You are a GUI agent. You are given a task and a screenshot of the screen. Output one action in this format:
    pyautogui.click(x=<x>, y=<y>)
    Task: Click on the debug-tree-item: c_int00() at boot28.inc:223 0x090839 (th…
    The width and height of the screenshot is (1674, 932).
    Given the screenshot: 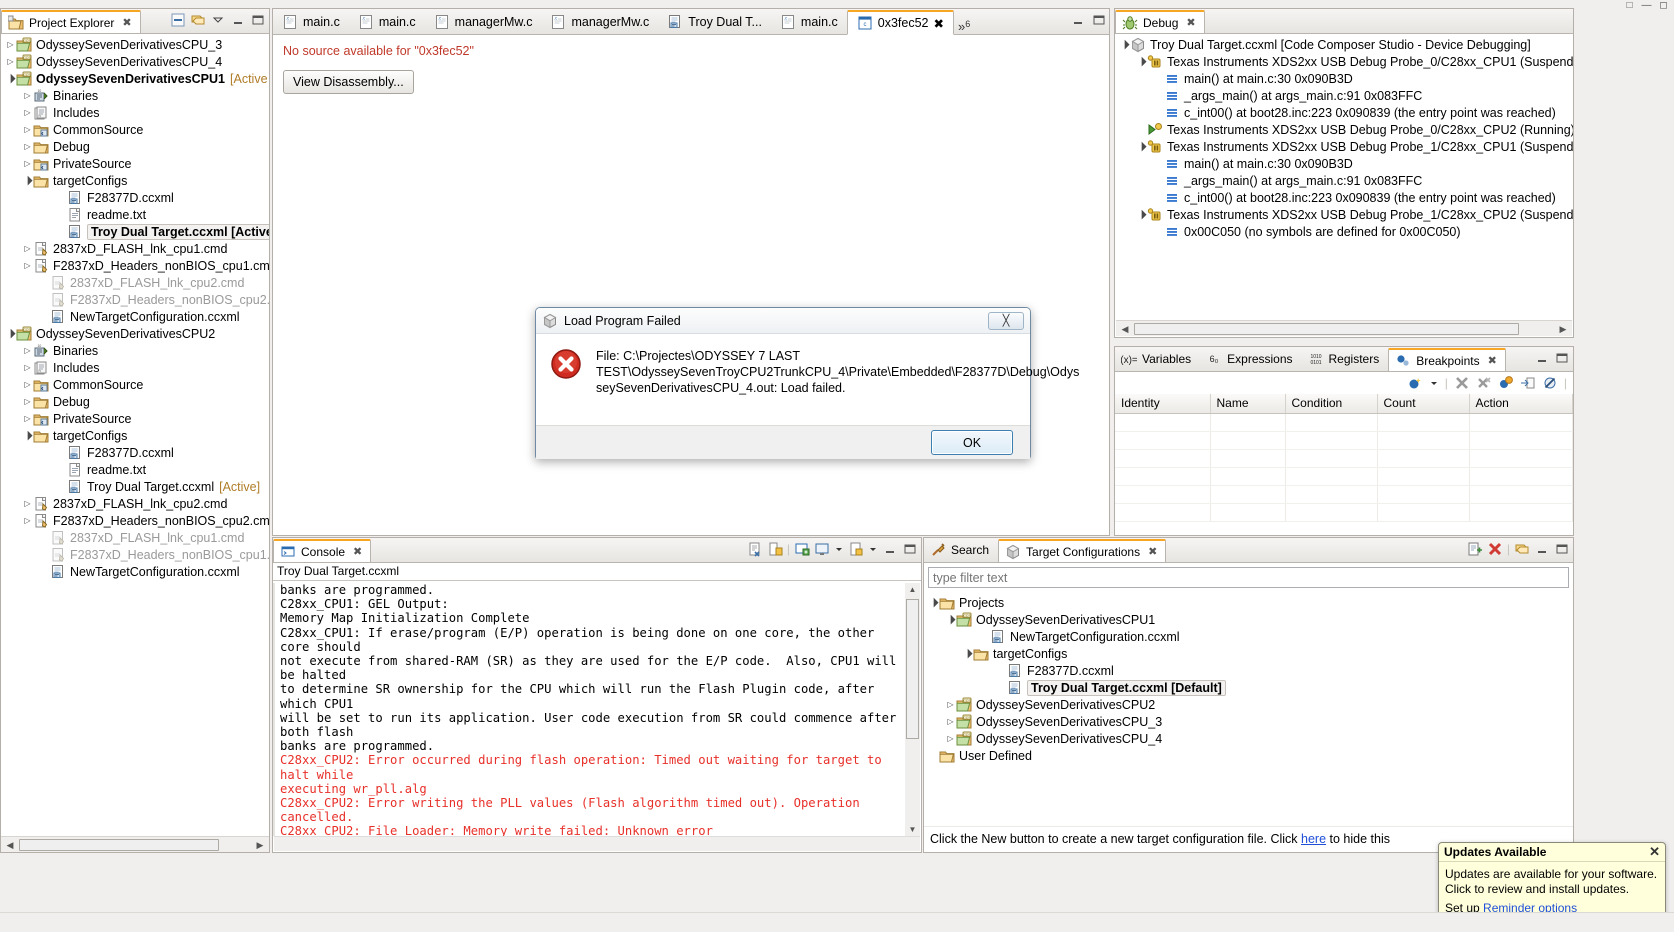 What is the action you would take?
    pyautogui.click(x=1344, y=112)
    